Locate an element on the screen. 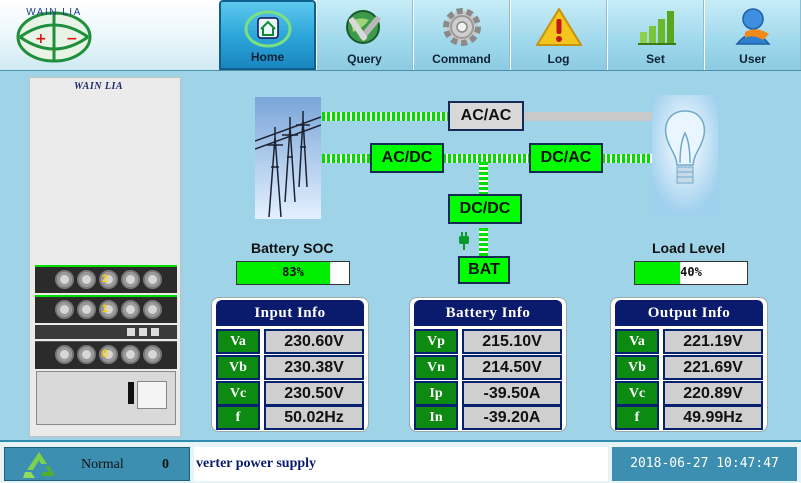  output-info-title: Output Info is located at coordinates (689, 313).